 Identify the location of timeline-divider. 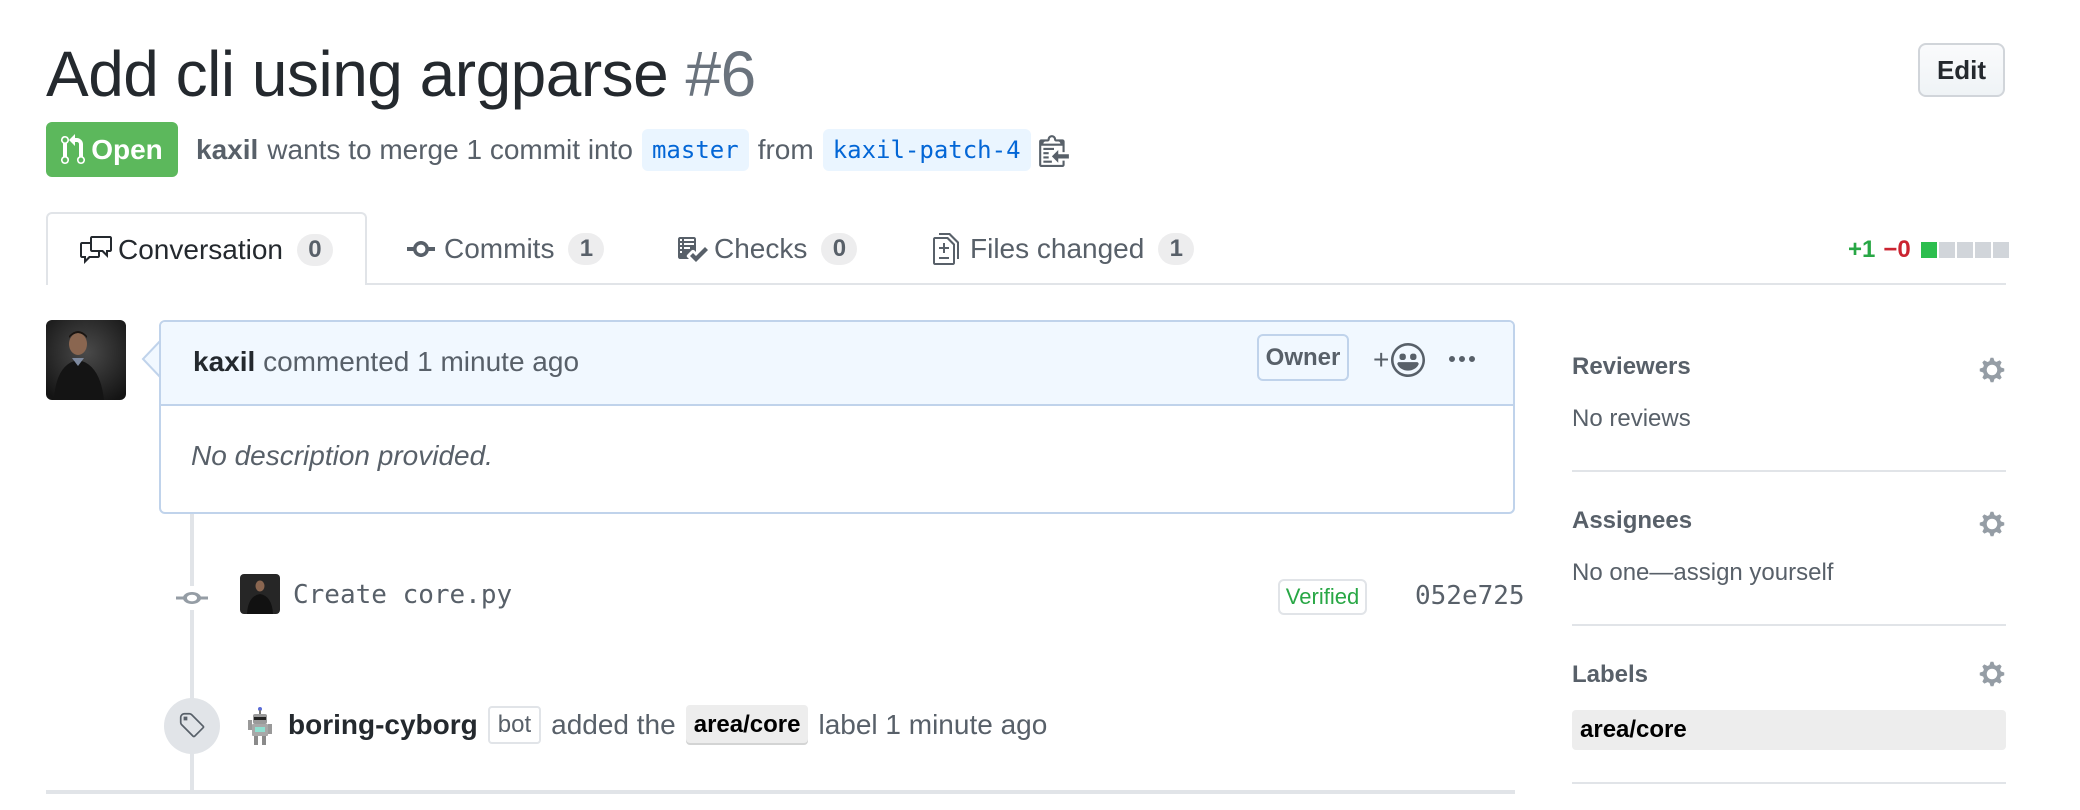
(780, 792).